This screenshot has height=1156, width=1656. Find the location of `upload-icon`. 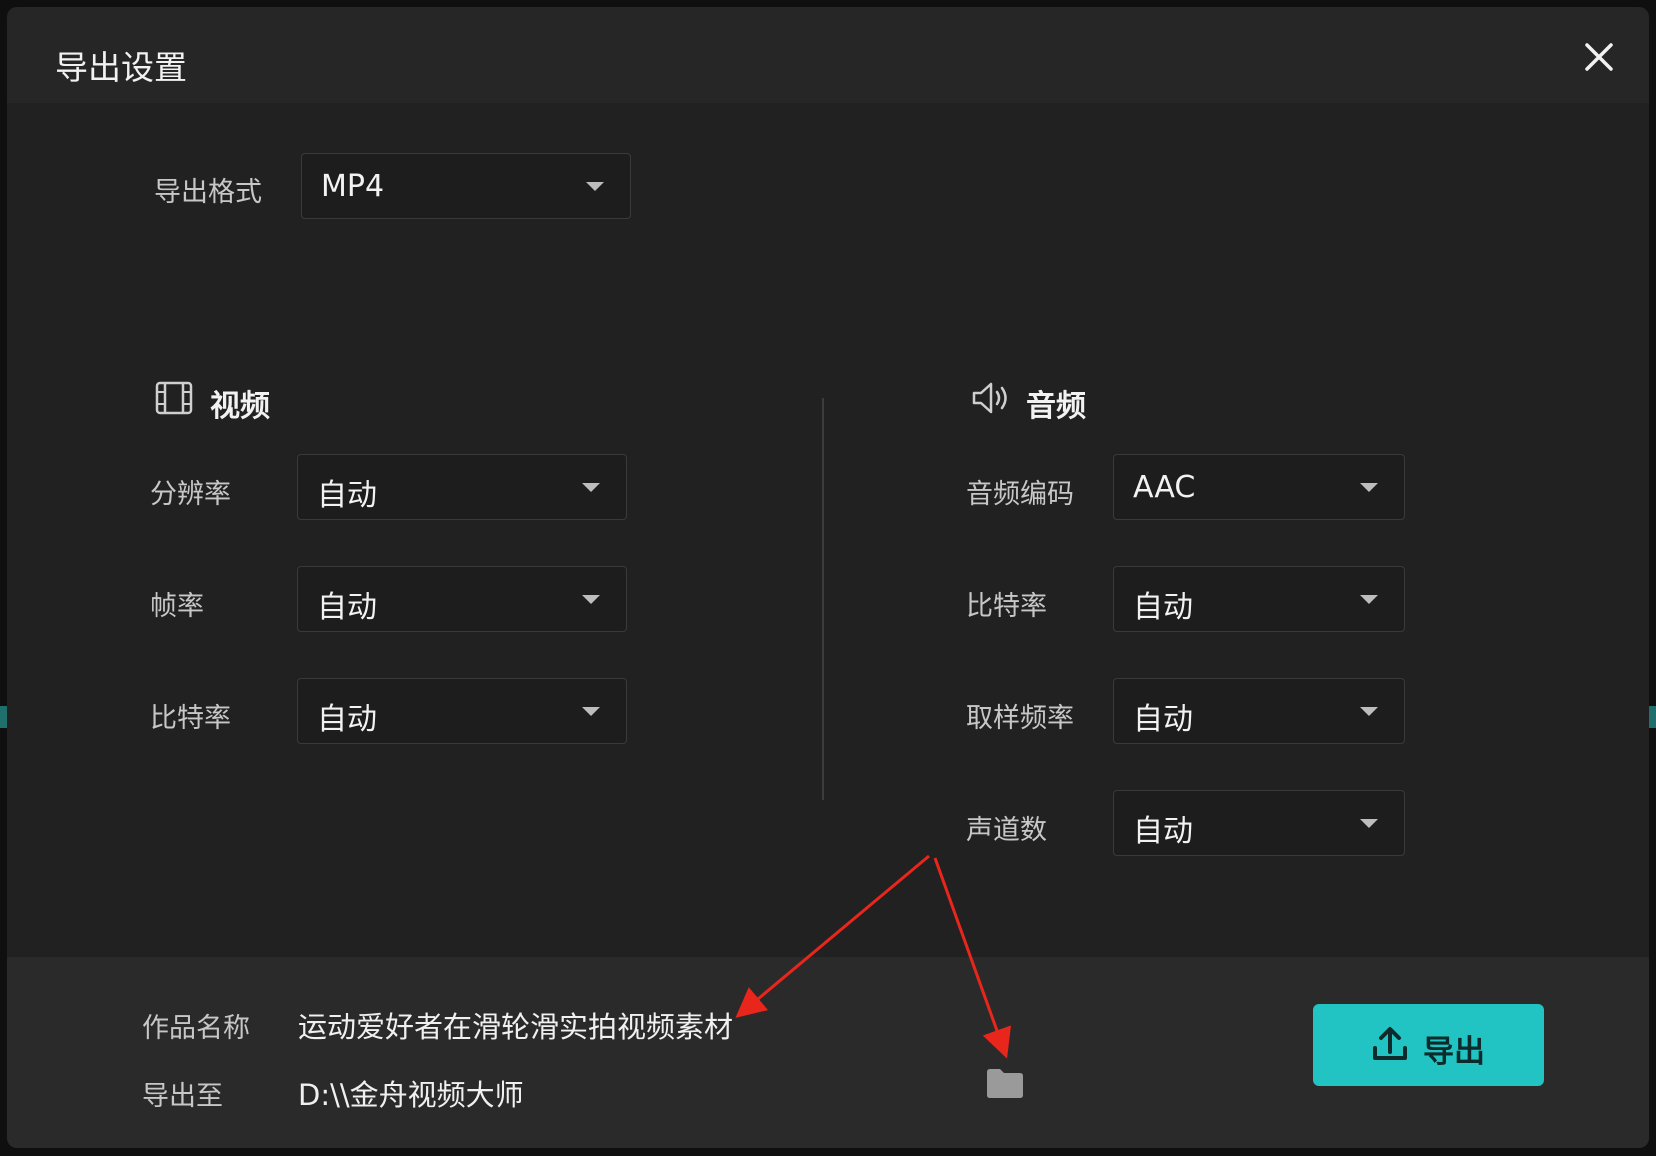

upload-icon is located at coordinates (1390, 1043).